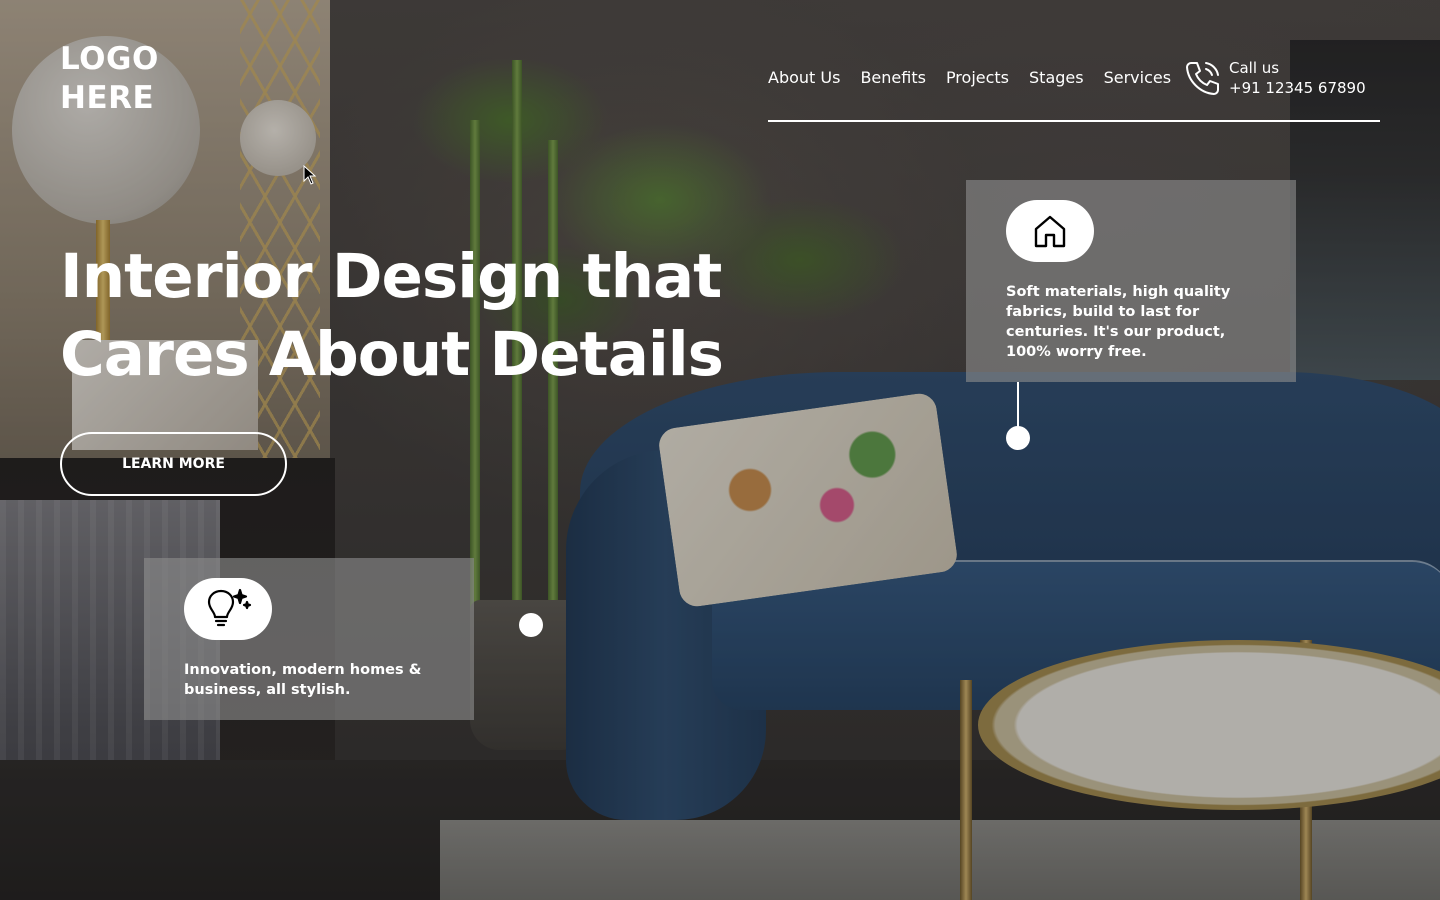  I want to click on call-us: Call us +91 12345 67890, so click(1274, 78).